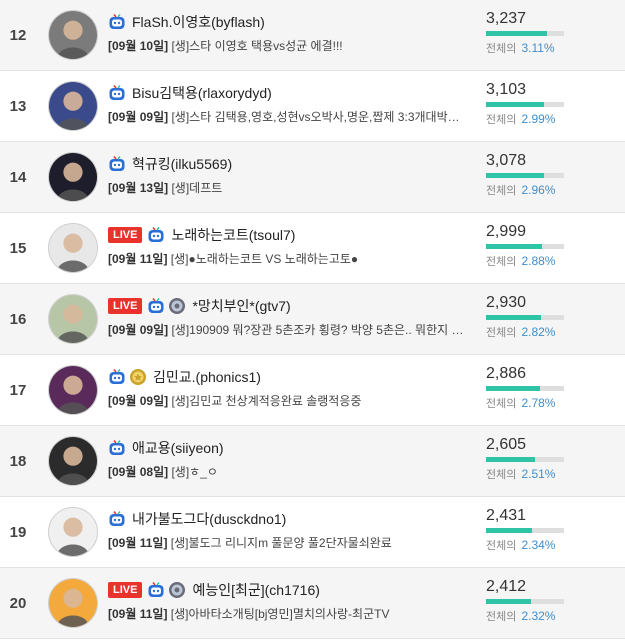  I want to click on broadcast-title-link: [09월 09일] [생]김민교 천상계적응완료 솔랭적응중, so click(293, 401).